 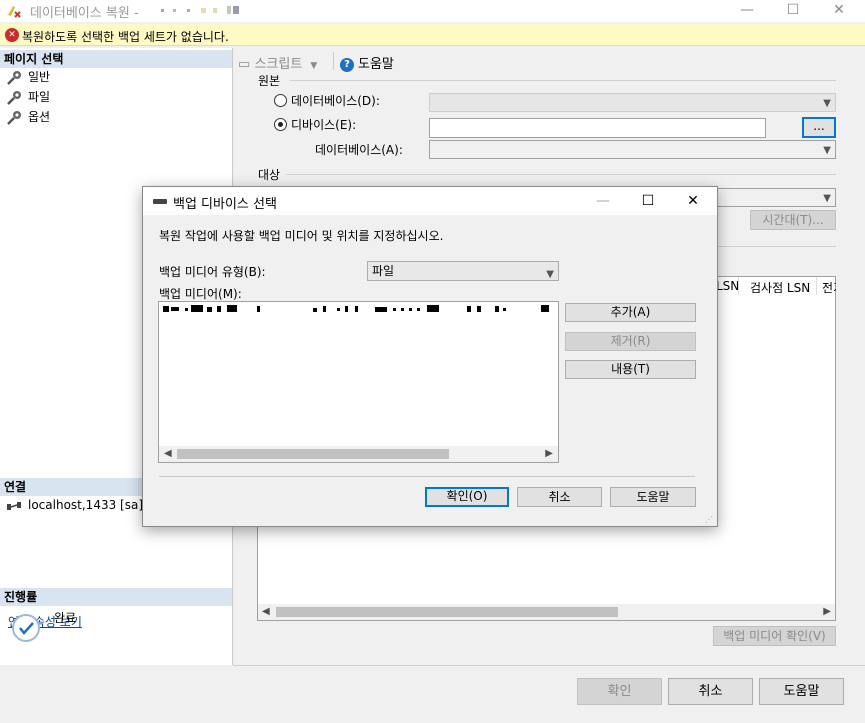 What do you see at coordinates (280, 124) in the screenshot?
I see `device-radio` at bounding box center [280, 124].